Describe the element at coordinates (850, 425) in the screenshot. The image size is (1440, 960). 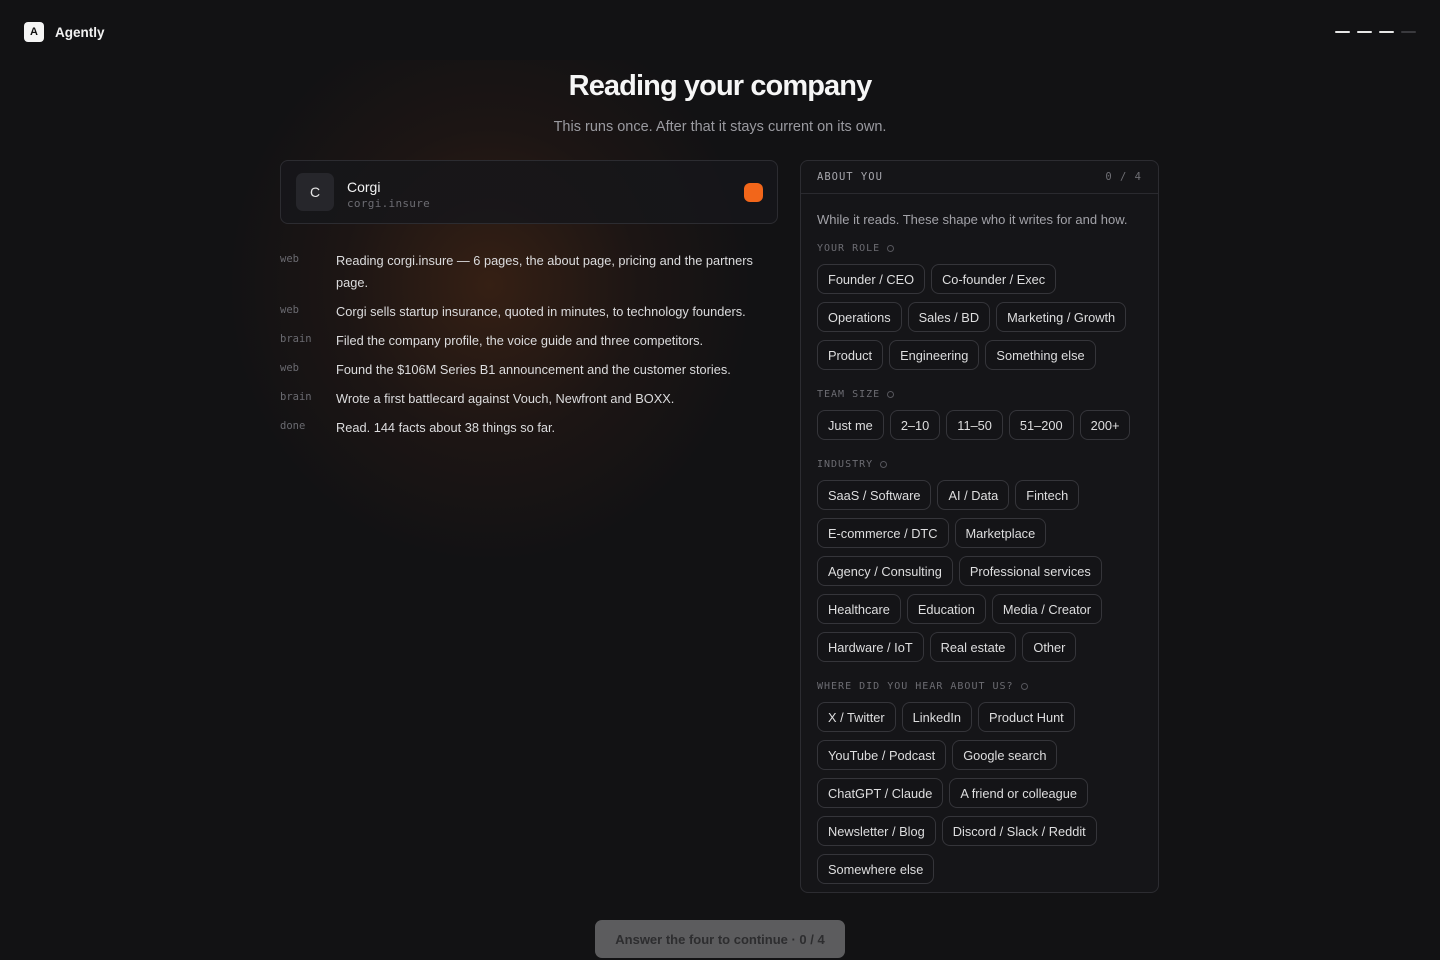
I see `option-chip: Just me` at that location.